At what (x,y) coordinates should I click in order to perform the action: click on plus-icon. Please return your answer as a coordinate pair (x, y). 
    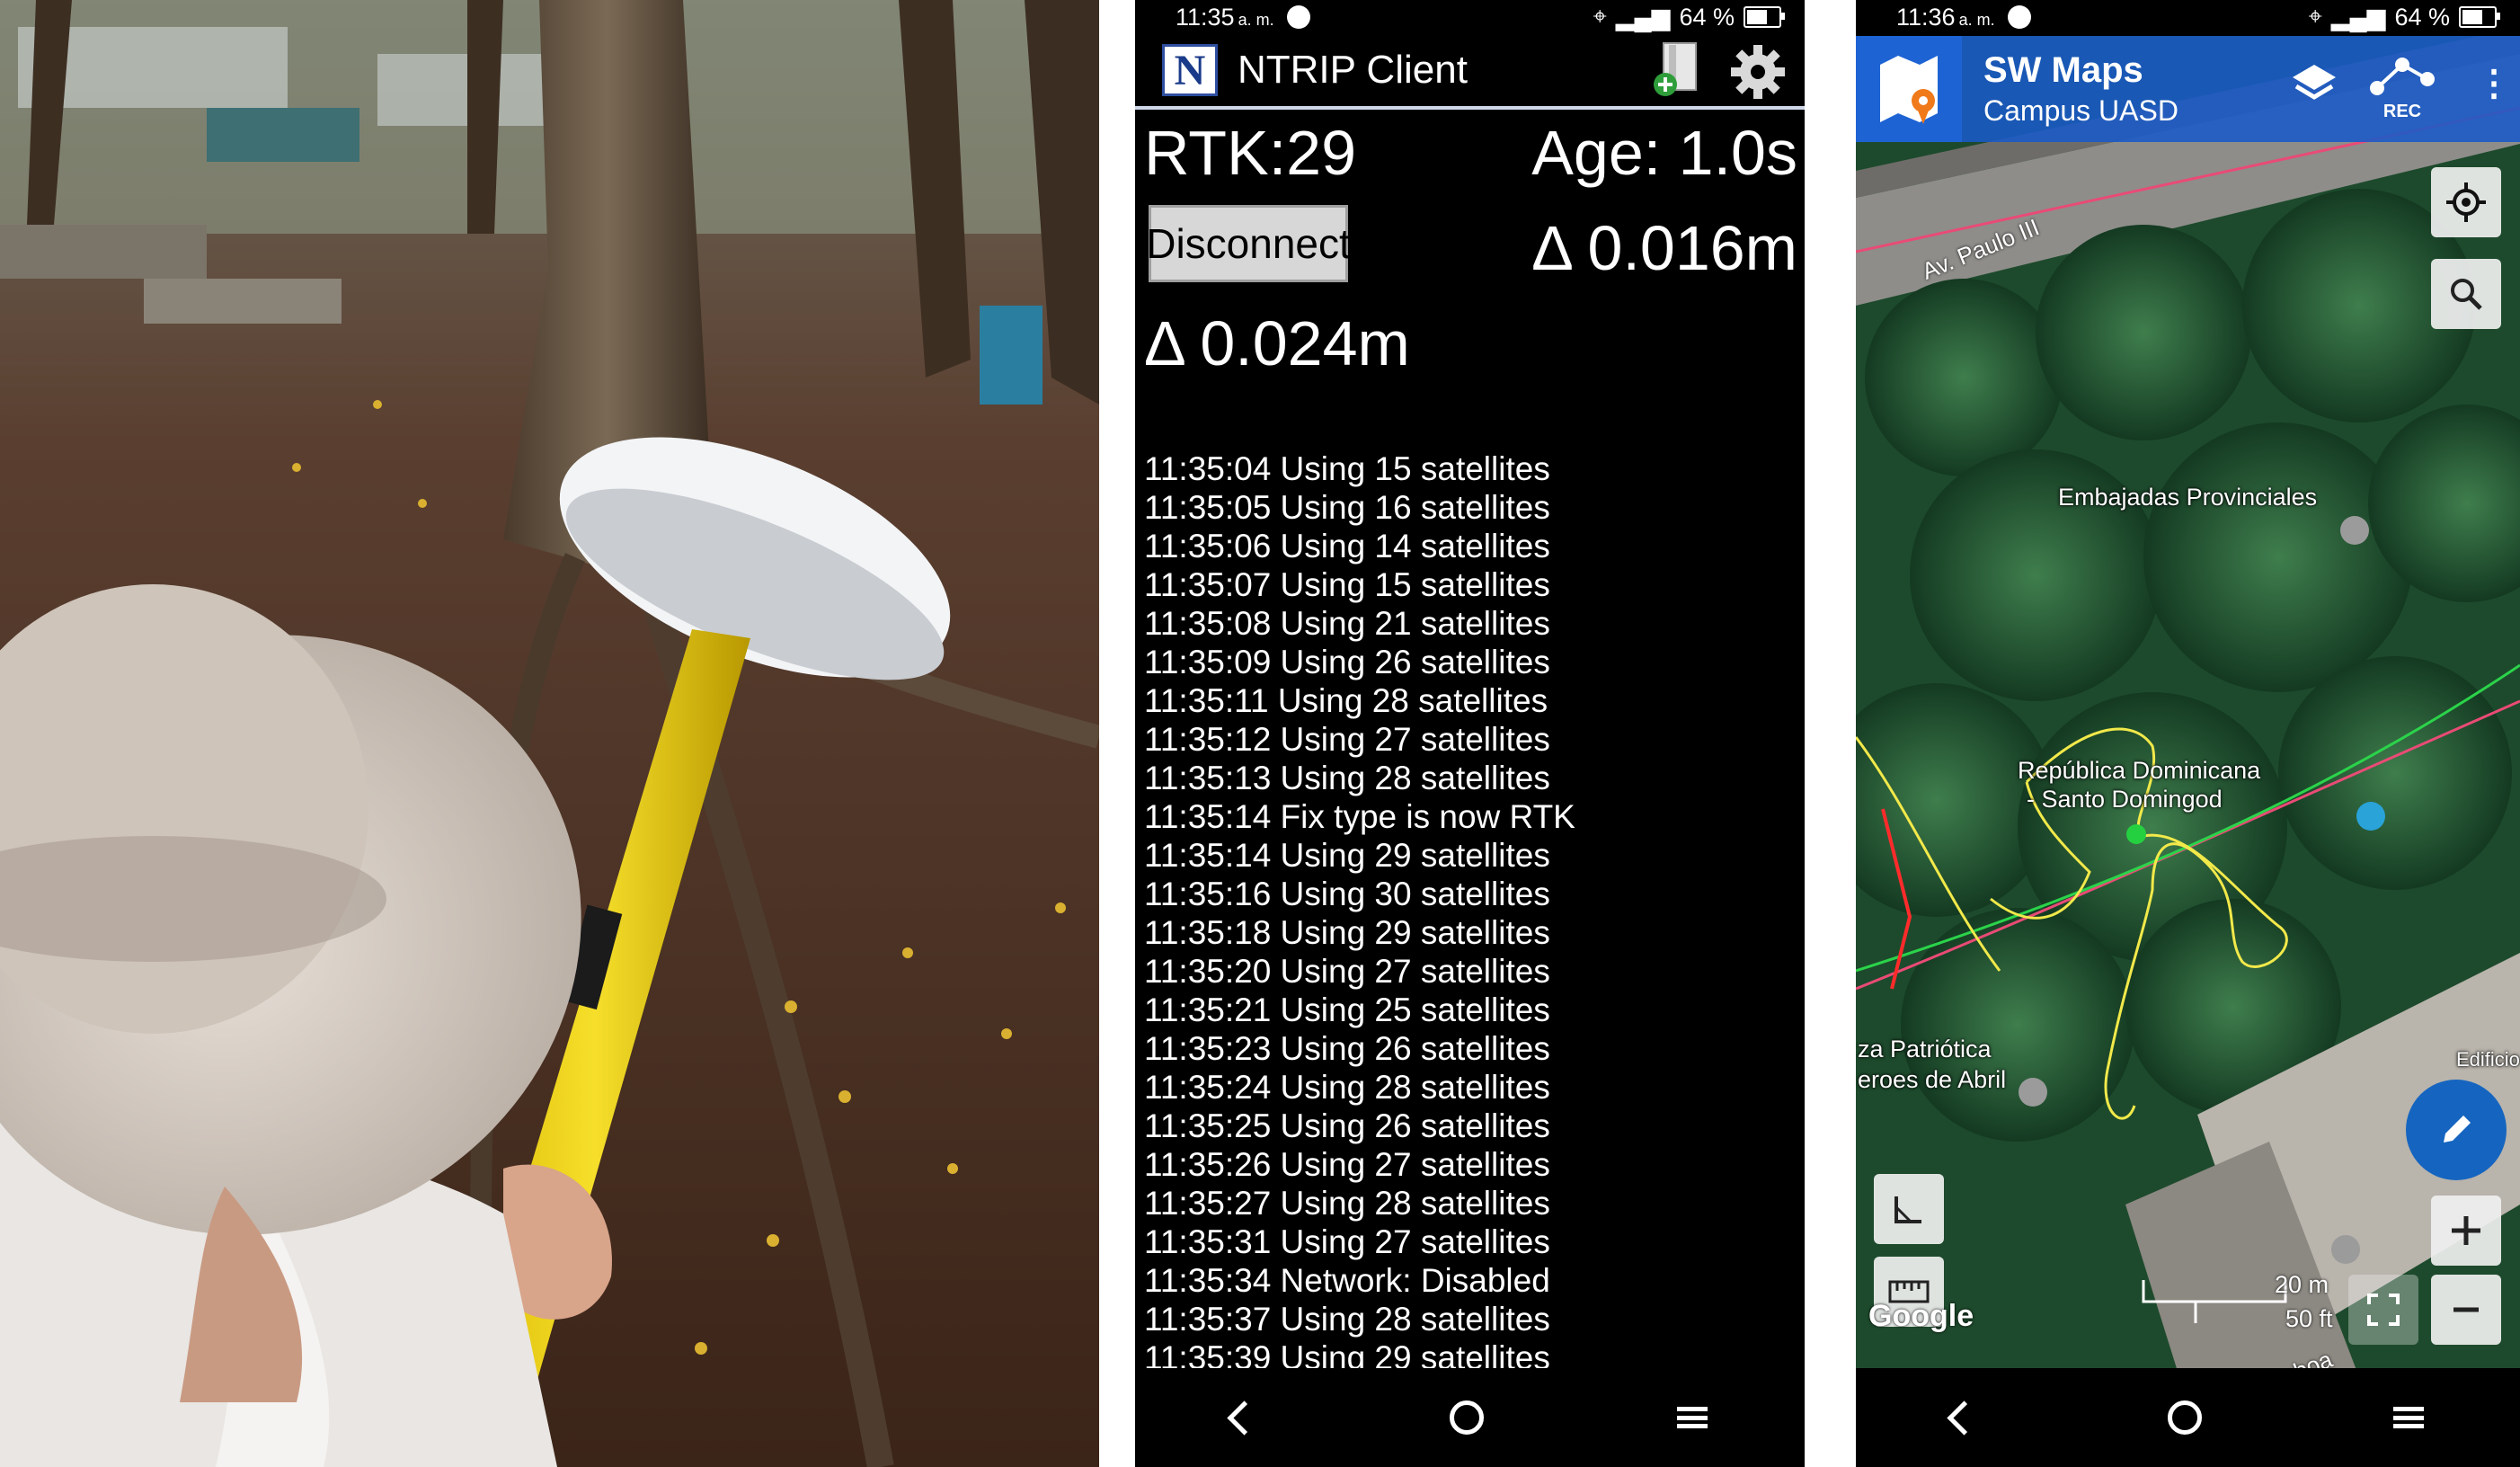
    Looking at the image, I should click on (2466, 1231).